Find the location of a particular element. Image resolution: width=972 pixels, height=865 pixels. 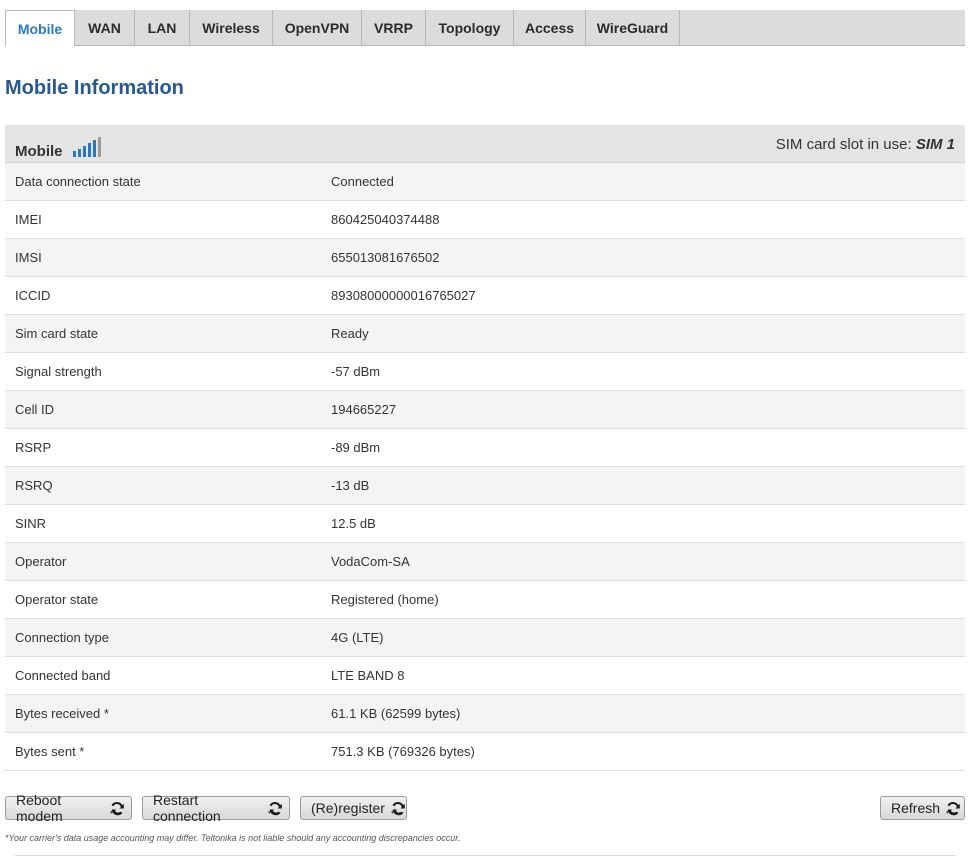

row-value: -89 dBm is located at coordinates (356, 447).